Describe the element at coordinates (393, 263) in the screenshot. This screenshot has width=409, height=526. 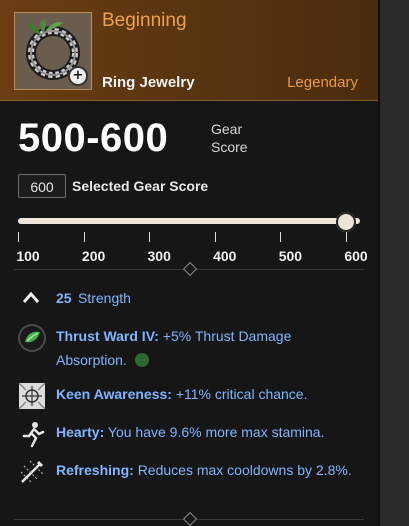
I see `background-edge` at that location.